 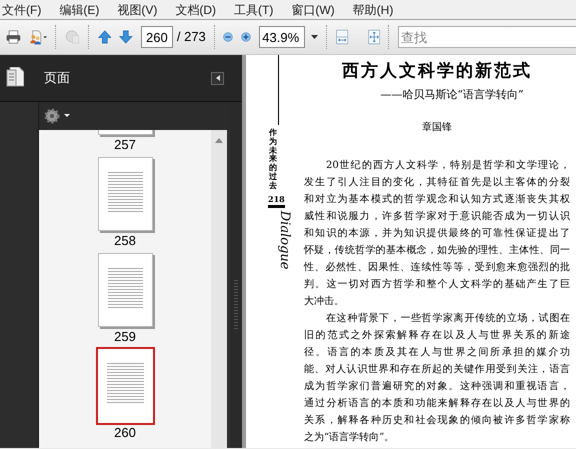 I want to click on gear-icon, so click(x=57, y=116).